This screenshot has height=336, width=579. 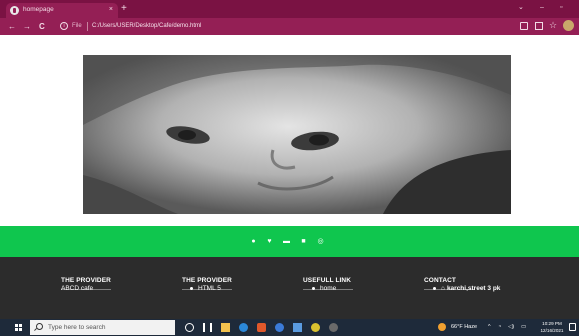 I want to click on social-bar: ● ♥ ▬ ■ ◎, so click(x=289, y=241).